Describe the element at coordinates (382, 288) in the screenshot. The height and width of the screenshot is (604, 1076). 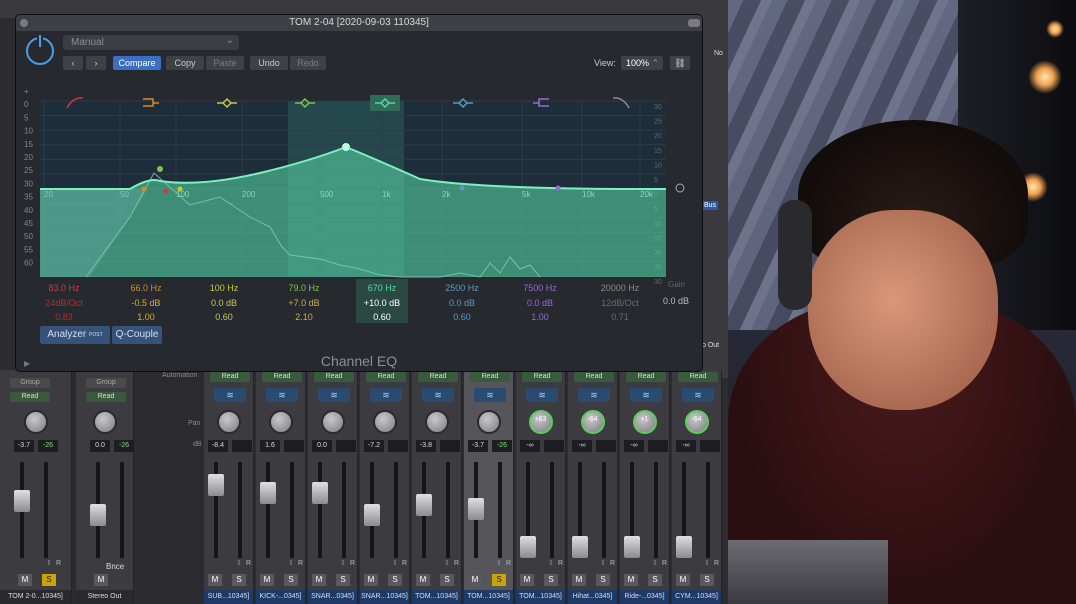
I see `band-freq-value: 670 Hz` at that location.